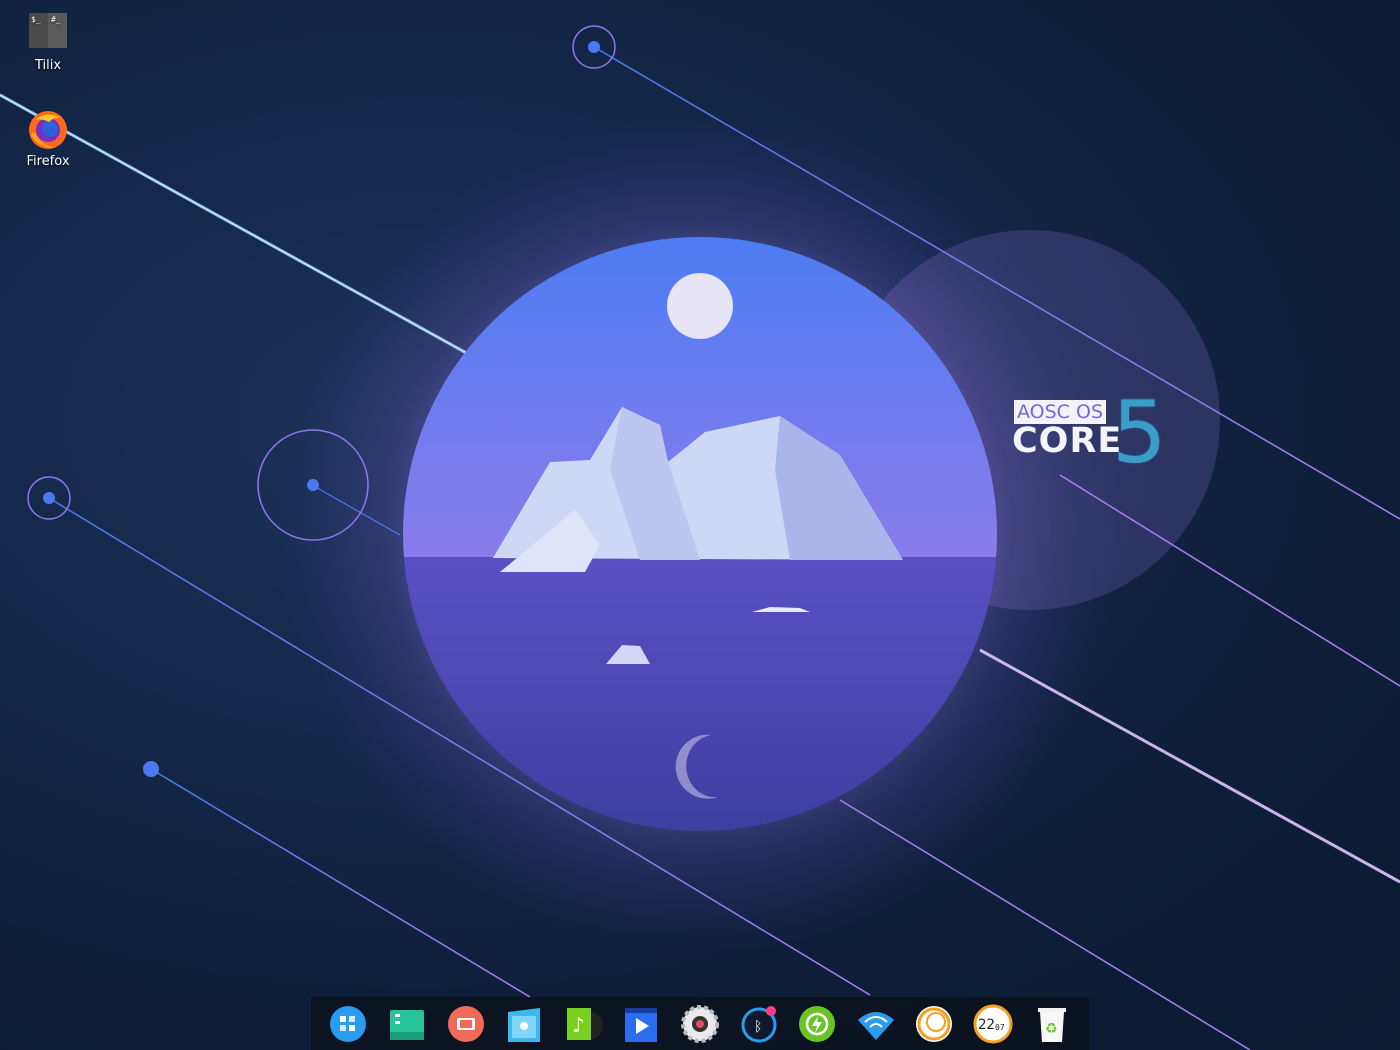 The image size is (1400, 1050). I want to click on dock-power, so click(817, 1024).